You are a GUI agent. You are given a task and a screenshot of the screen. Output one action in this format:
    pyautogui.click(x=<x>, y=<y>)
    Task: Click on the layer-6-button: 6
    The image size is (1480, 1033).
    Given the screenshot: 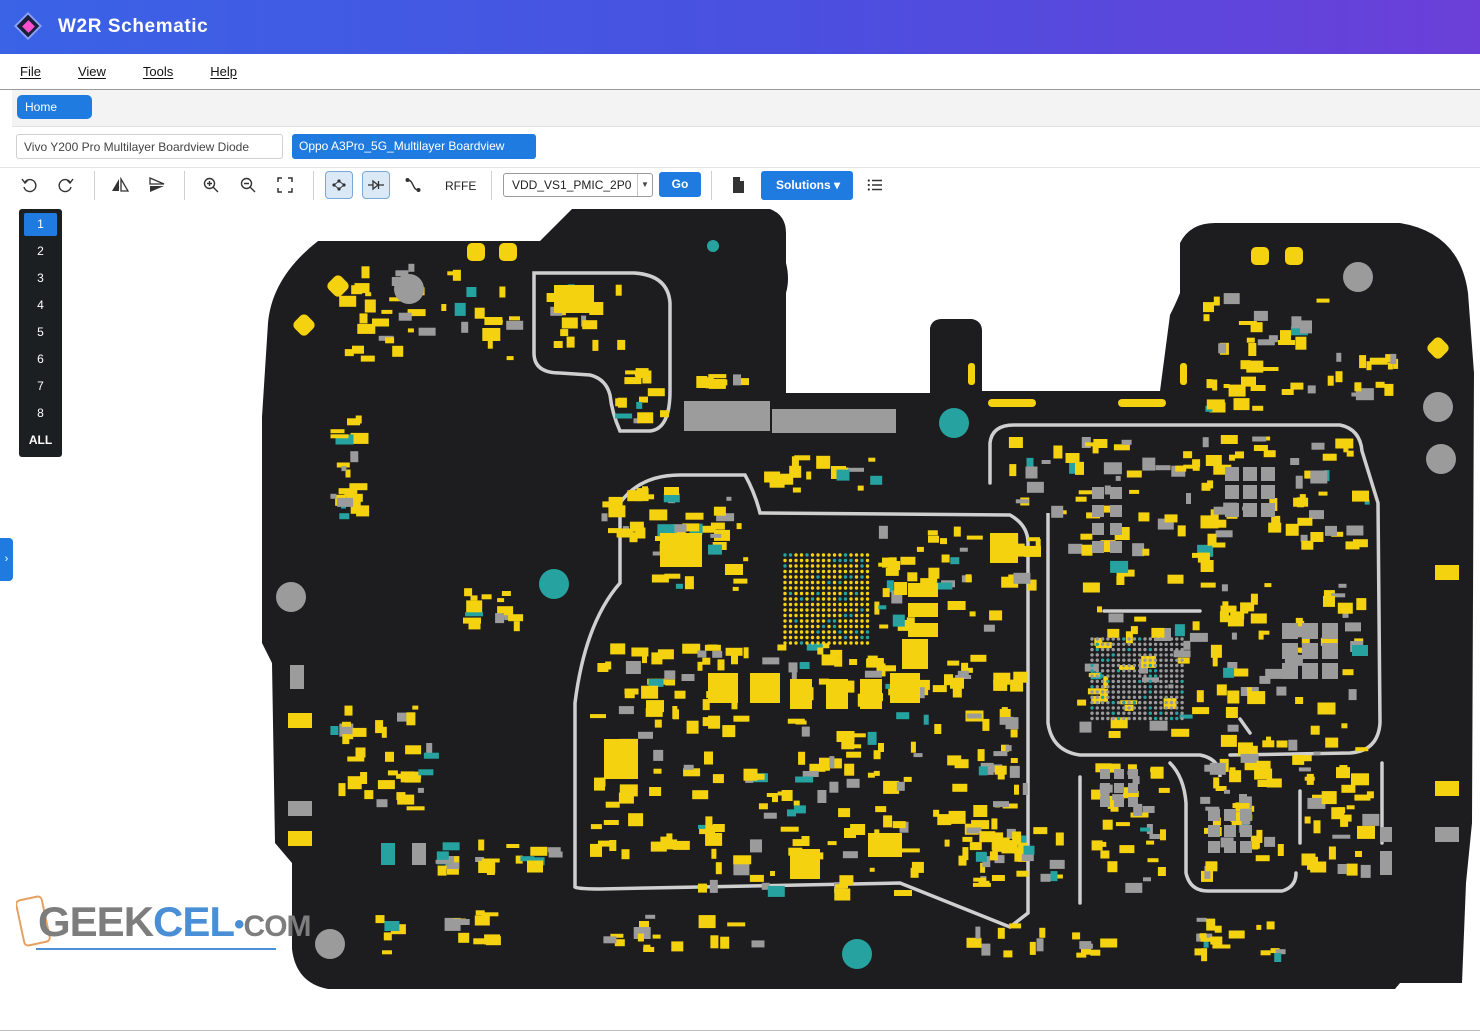 What is the action you would take?
    pyautogui.click(x=40, y=359)
    